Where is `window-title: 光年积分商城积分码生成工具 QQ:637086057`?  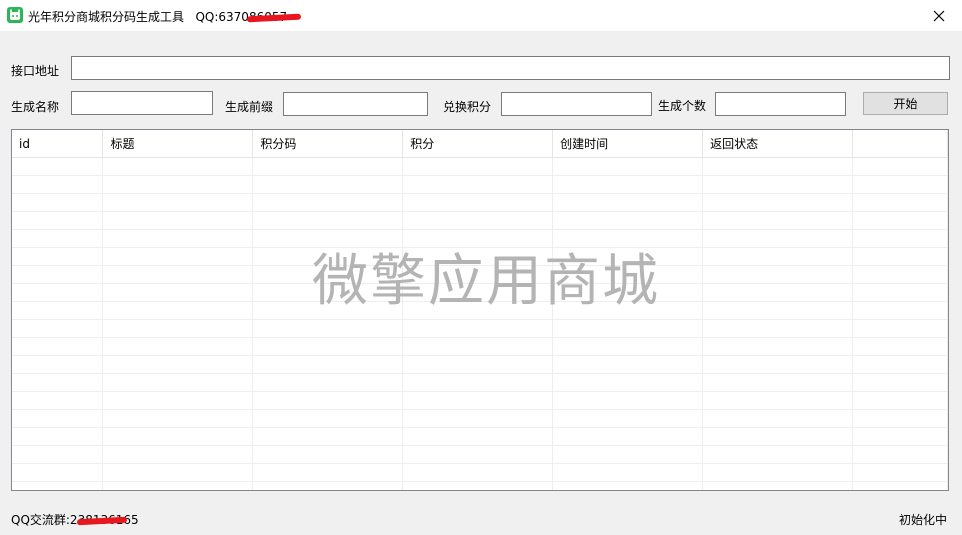
window-title: 光年积分商城积分码生成工具 QQ:637086057 is located at coordinates (165, 16).